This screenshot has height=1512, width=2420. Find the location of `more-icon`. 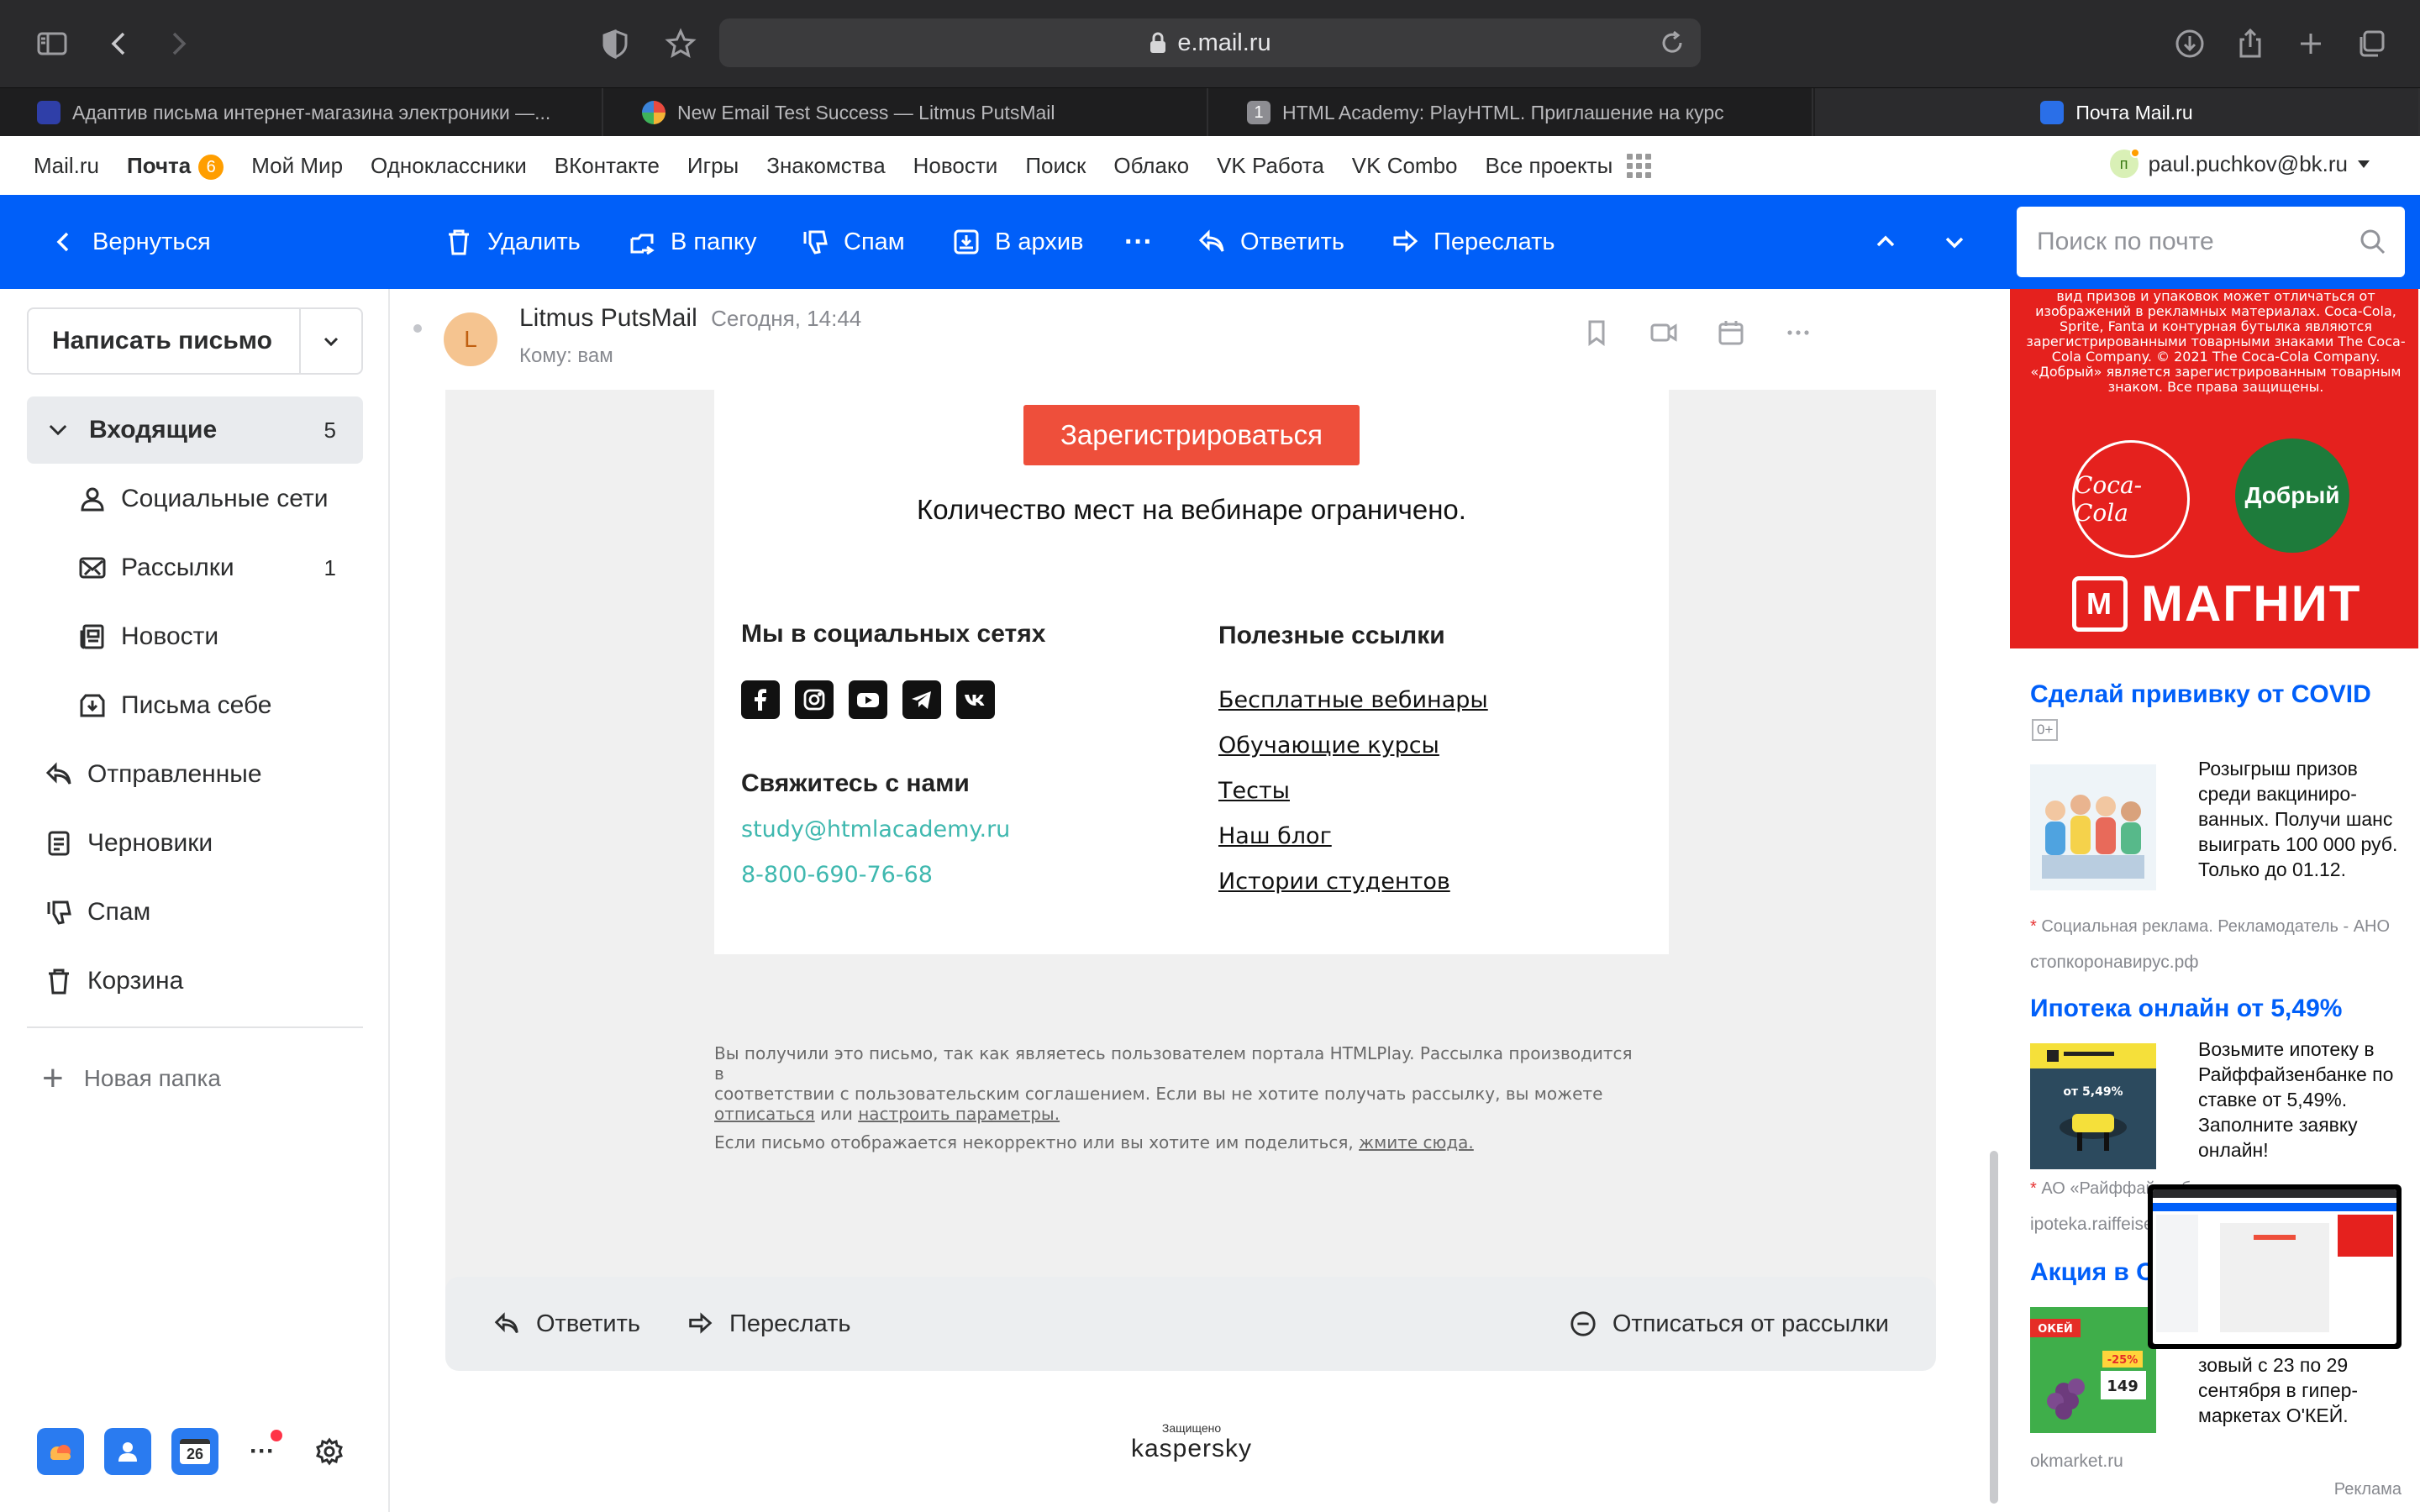

more-icon is located at coordinates (1799, 332).